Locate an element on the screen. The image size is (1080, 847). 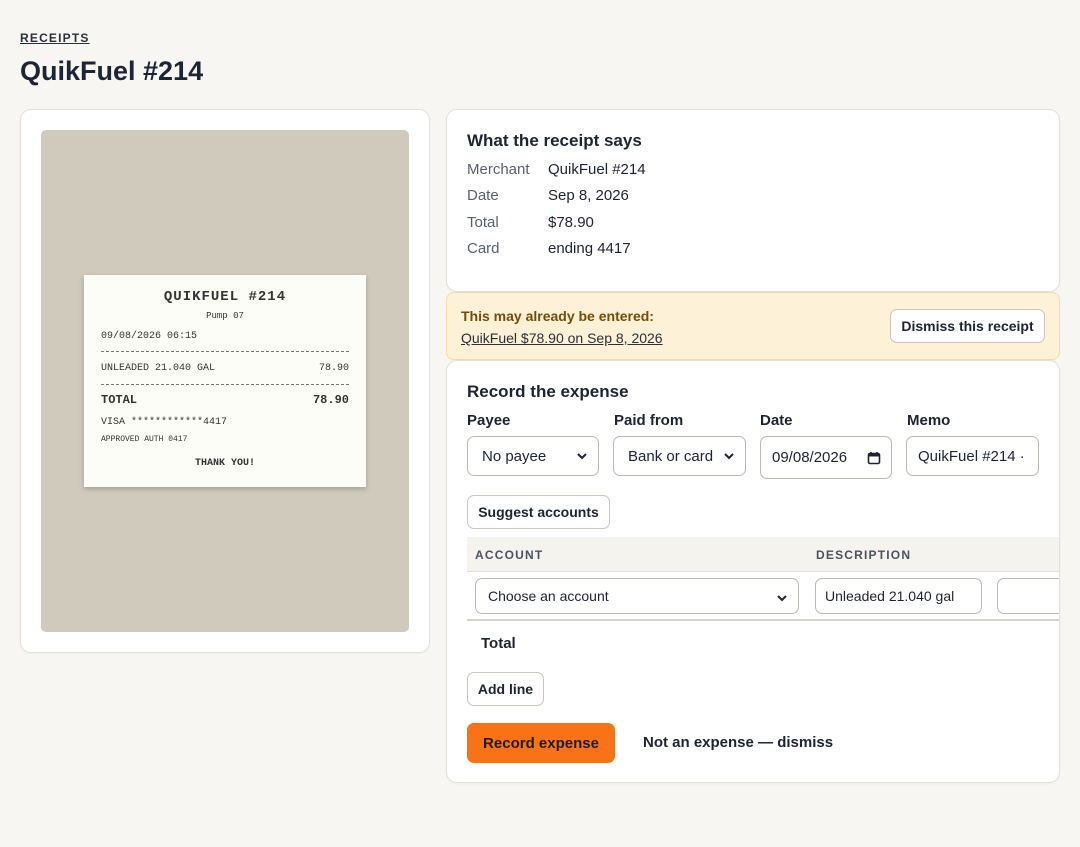
payee-select-value: No payee is located at coordinates (514, 456).